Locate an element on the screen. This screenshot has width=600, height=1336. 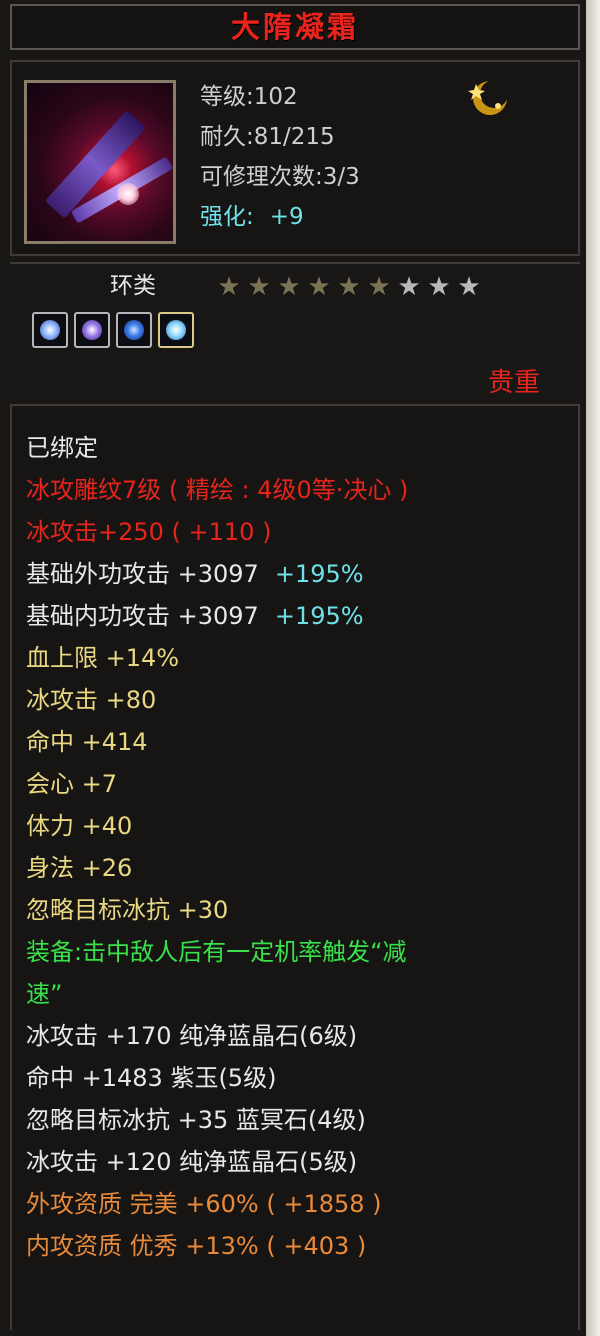
rarity-label: 贵重 is located at coordinates (513, 383).